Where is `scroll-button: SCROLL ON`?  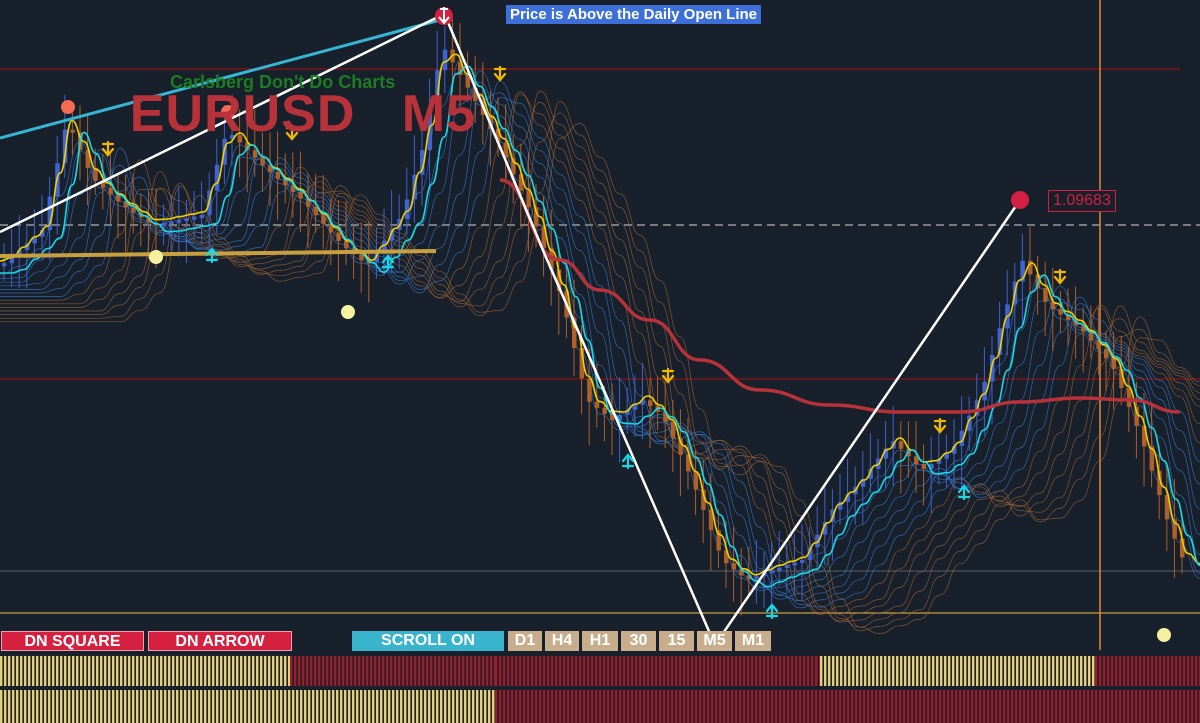 scroll-button: SCROLL ON is located at coordinates (428, 641).